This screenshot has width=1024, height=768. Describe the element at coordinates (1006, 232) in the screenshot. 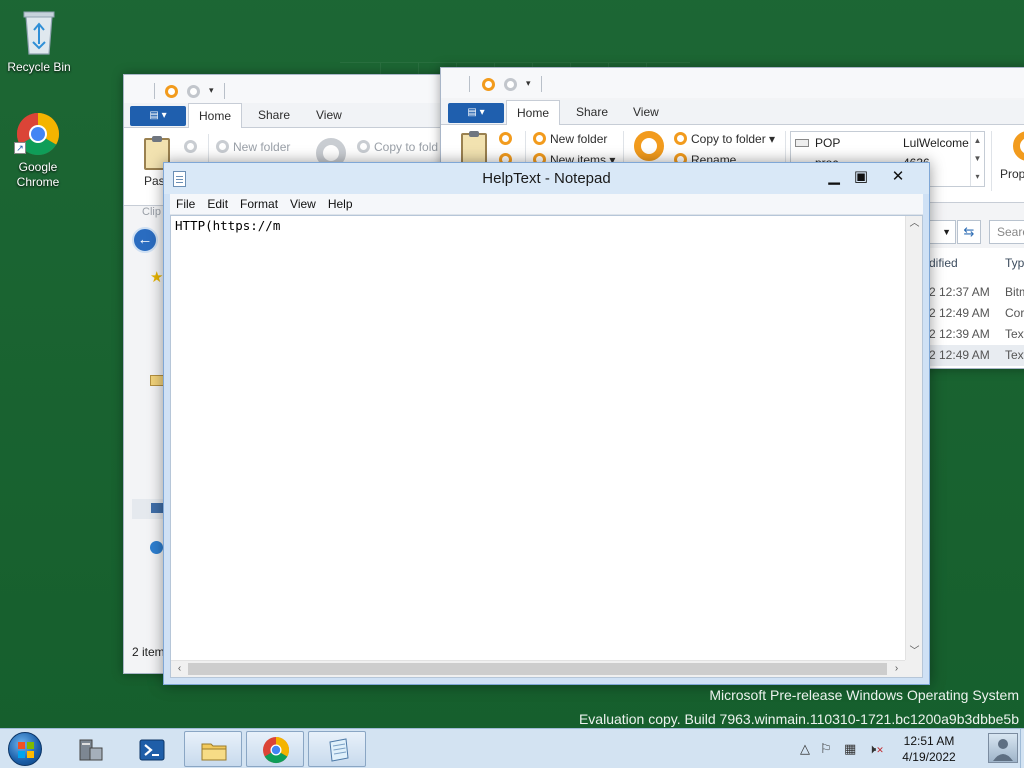

I see `search-input: Search` at that location.